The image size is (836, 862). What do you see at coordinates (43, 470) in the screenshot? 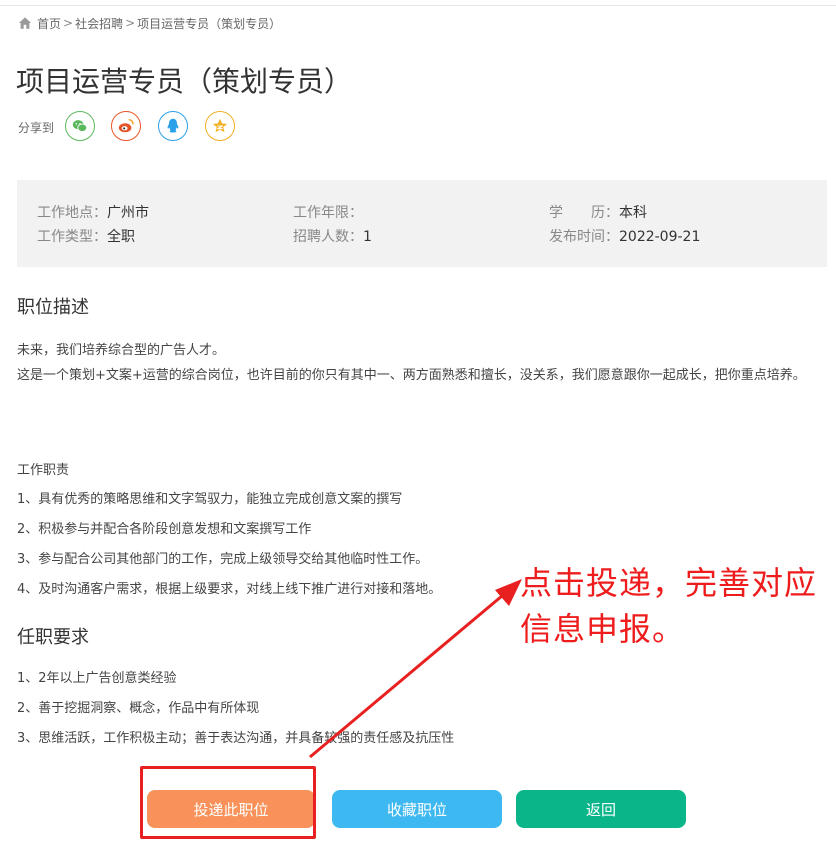
I see `duties-heading: 工作职责` at bounding box center [43, 470].